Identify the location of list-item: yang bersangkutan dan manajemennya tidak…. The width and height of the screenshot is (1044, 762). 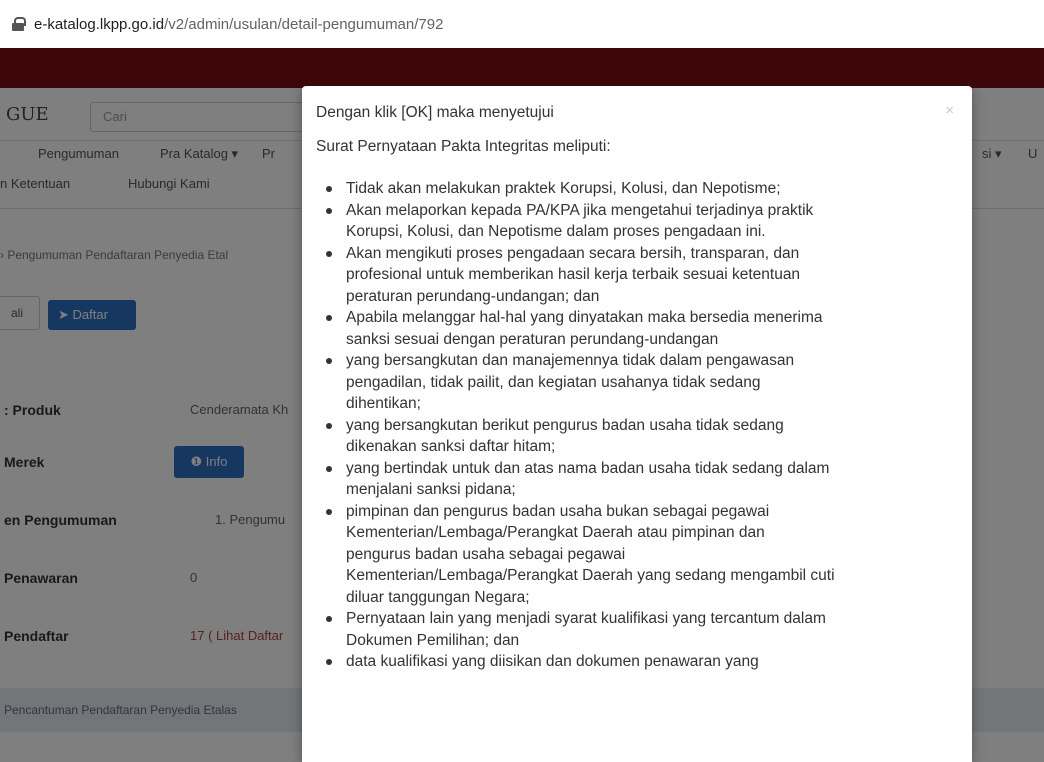
(644, 382).